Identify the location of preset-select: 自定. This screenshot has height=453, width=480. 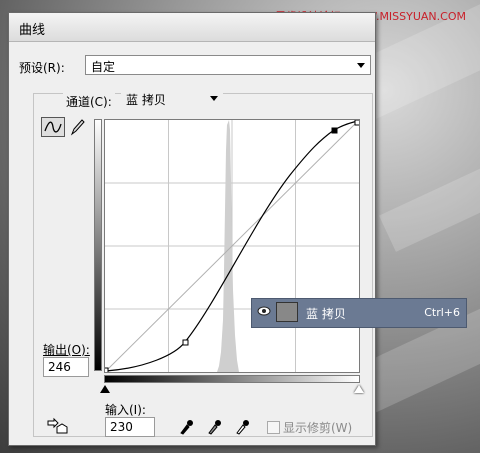
(228, 65).